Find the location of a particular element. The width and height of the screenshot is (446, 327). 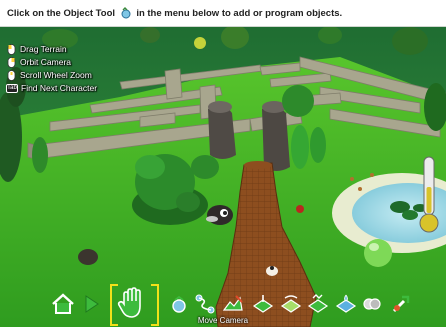

tool-caption: Move Camera is located at coordinates (223, 320).